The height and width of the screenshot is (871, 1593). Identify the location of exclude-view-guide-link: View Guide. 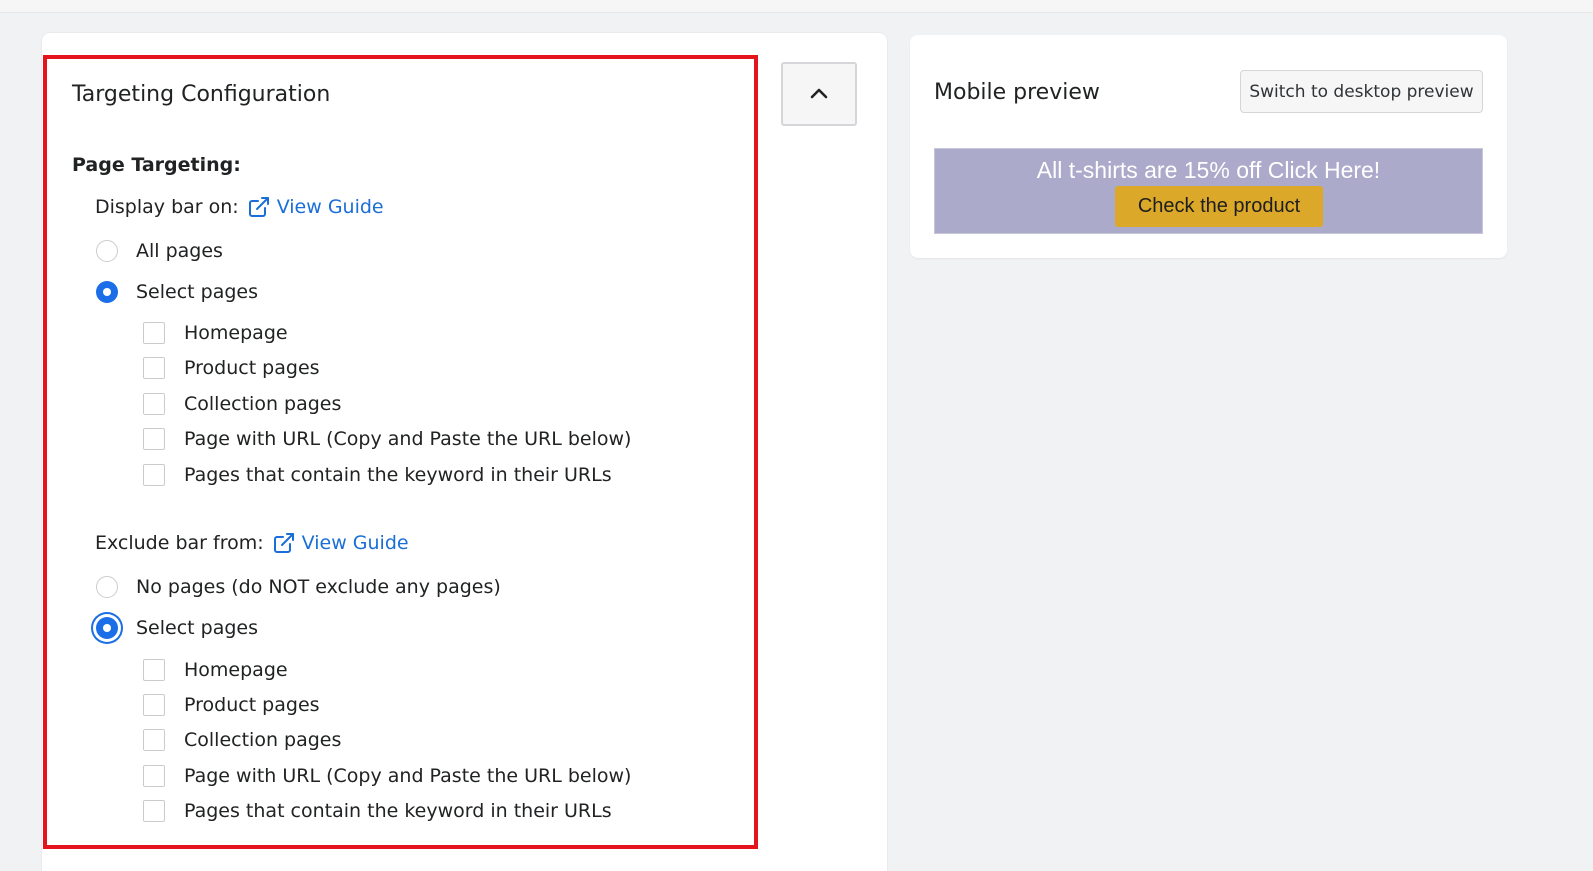
(340, 543).